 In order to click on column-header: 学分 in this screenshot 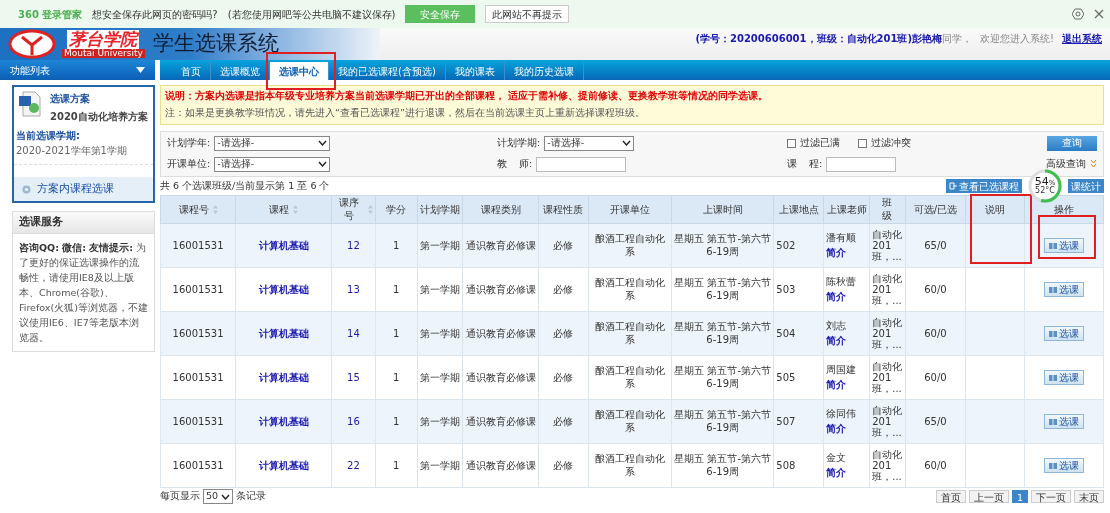, I will do `click(396, 209)`.